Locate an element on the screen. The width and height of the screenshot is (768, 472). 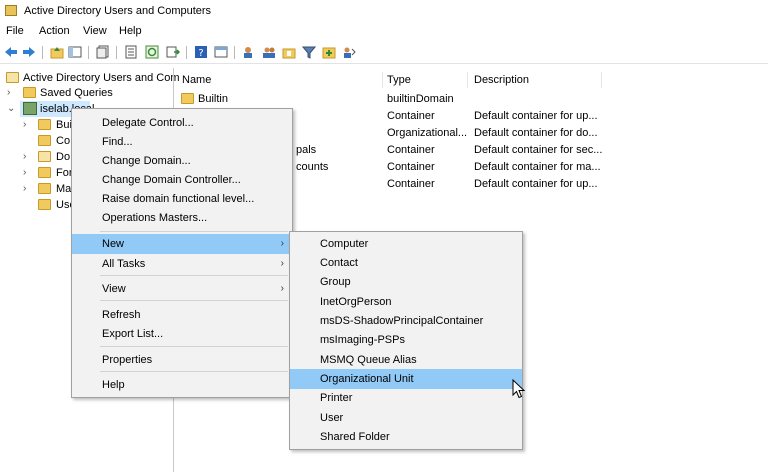
ou-folder-icon is located at coordinates (44, 156).